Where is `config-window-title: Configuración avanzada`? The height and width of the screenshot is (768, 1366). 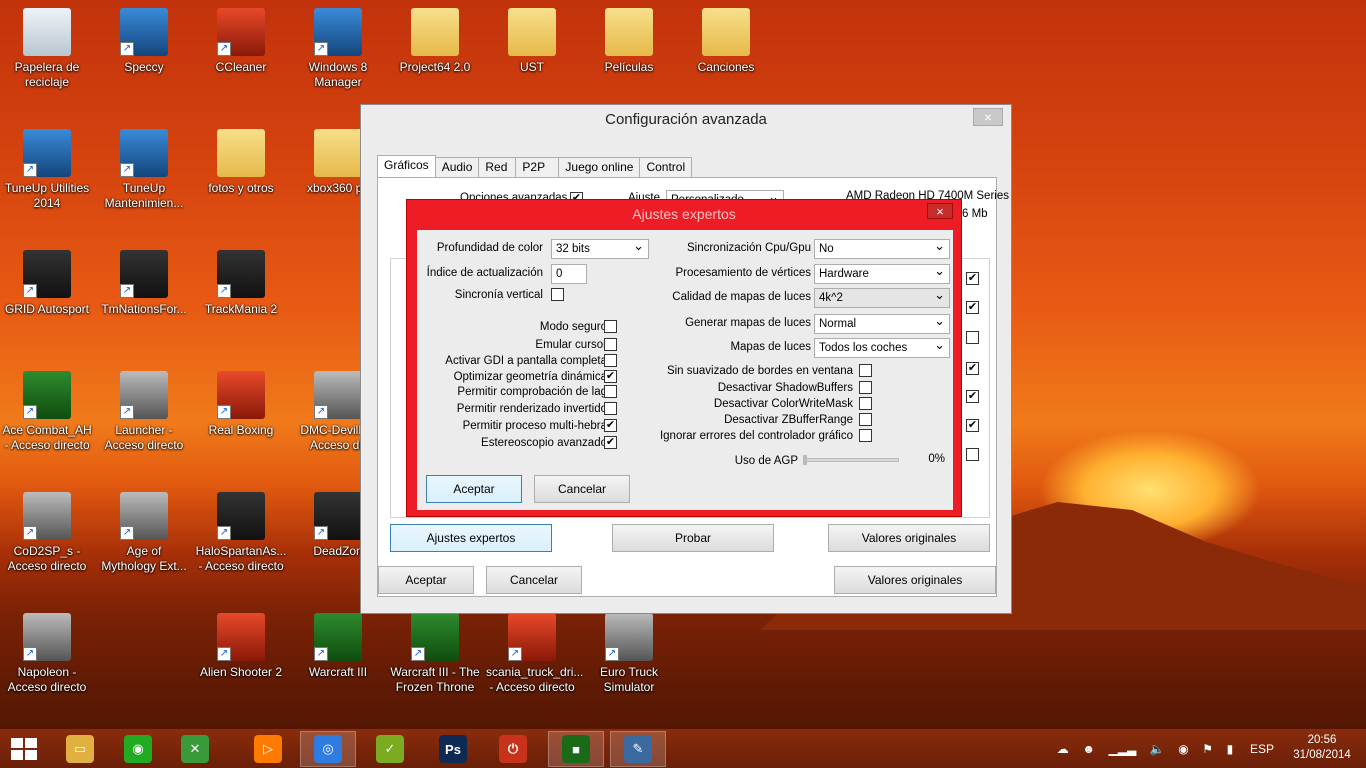
config-window-title: Configuración avanzada is located at coordinates (686, 119).